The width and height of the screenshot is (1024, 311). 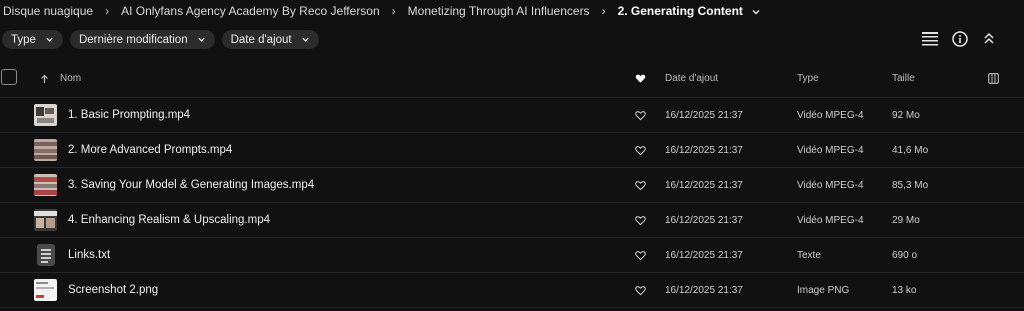 I want to click on collapse-icon, so click(x=989, y=39).